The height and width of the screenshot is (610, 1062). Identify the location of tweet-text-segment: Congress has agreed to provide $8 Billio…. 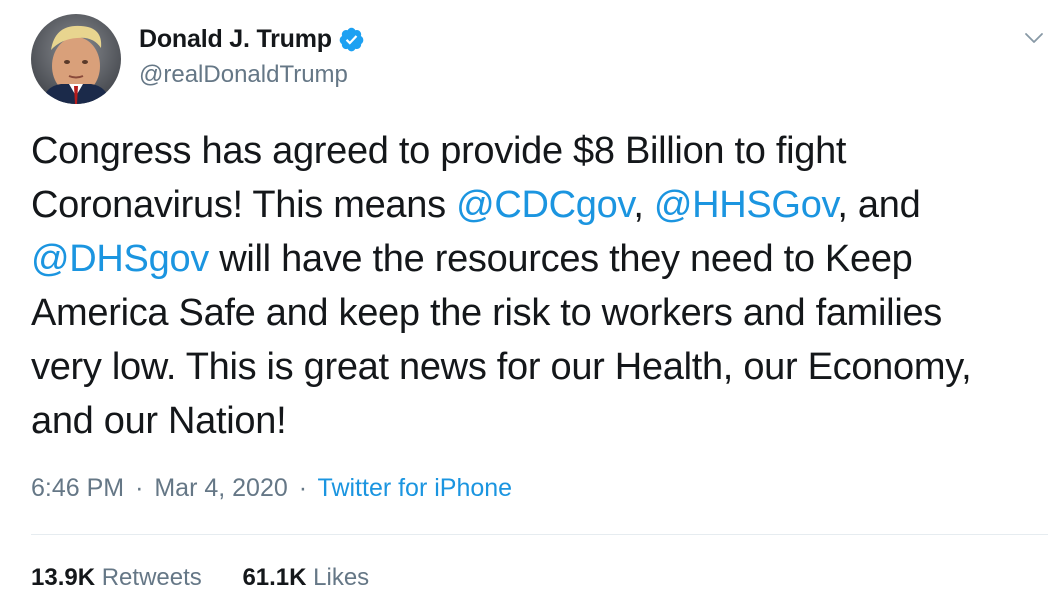
(439, 151).